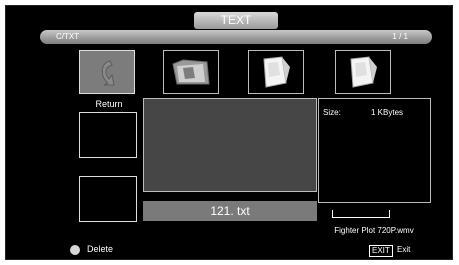 The height and width of the screenshot is (265, 459). I want to click on screen-title: TEXT, so click(236, 20).